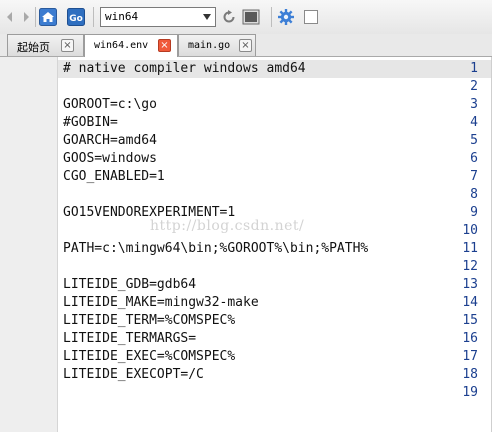  What do you see at coordinates (33, 47) in the screenshot?
I see `tab-label: 起始页` at bounding box center [33, 47].